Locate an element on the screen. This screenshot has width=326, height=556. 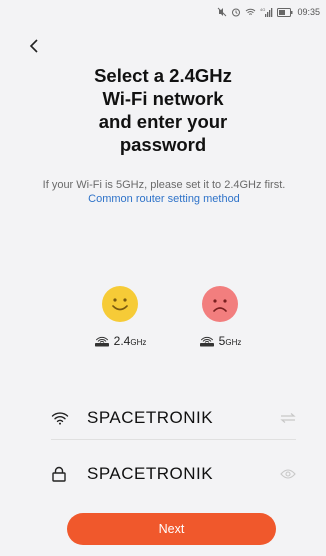
title-line: password is located at coordinates (163, 144).